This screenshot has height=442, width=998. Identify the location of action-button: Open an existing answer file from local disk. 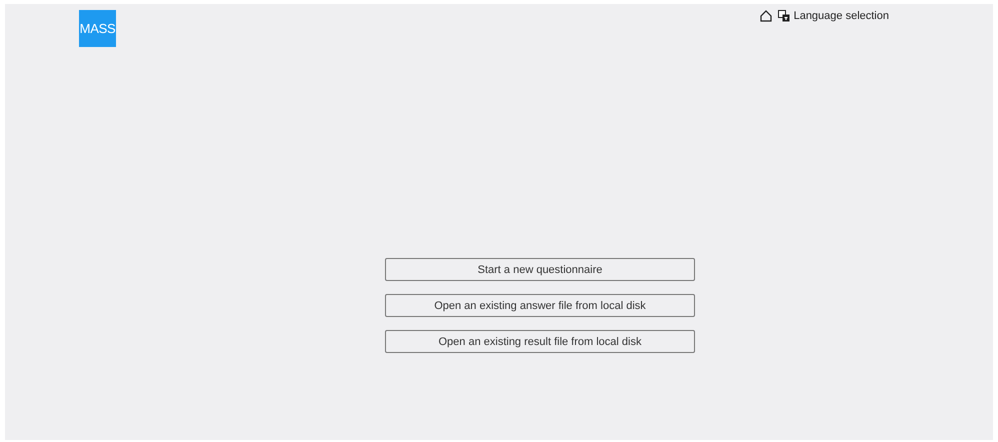
(540, 305).